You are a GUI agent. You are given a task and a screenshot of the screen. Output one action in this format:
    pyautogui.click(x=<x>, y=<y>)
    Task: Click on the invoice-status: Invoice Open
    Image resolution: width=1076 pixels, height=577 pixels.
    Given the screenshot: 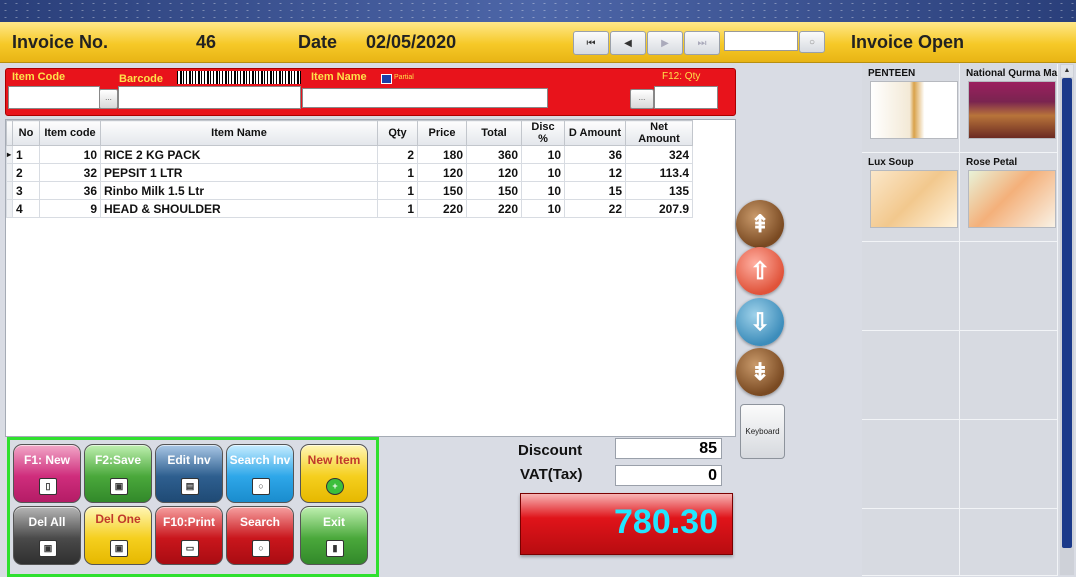 What is the action you would take?
    pyautogui.click(x=908, y=42)
    